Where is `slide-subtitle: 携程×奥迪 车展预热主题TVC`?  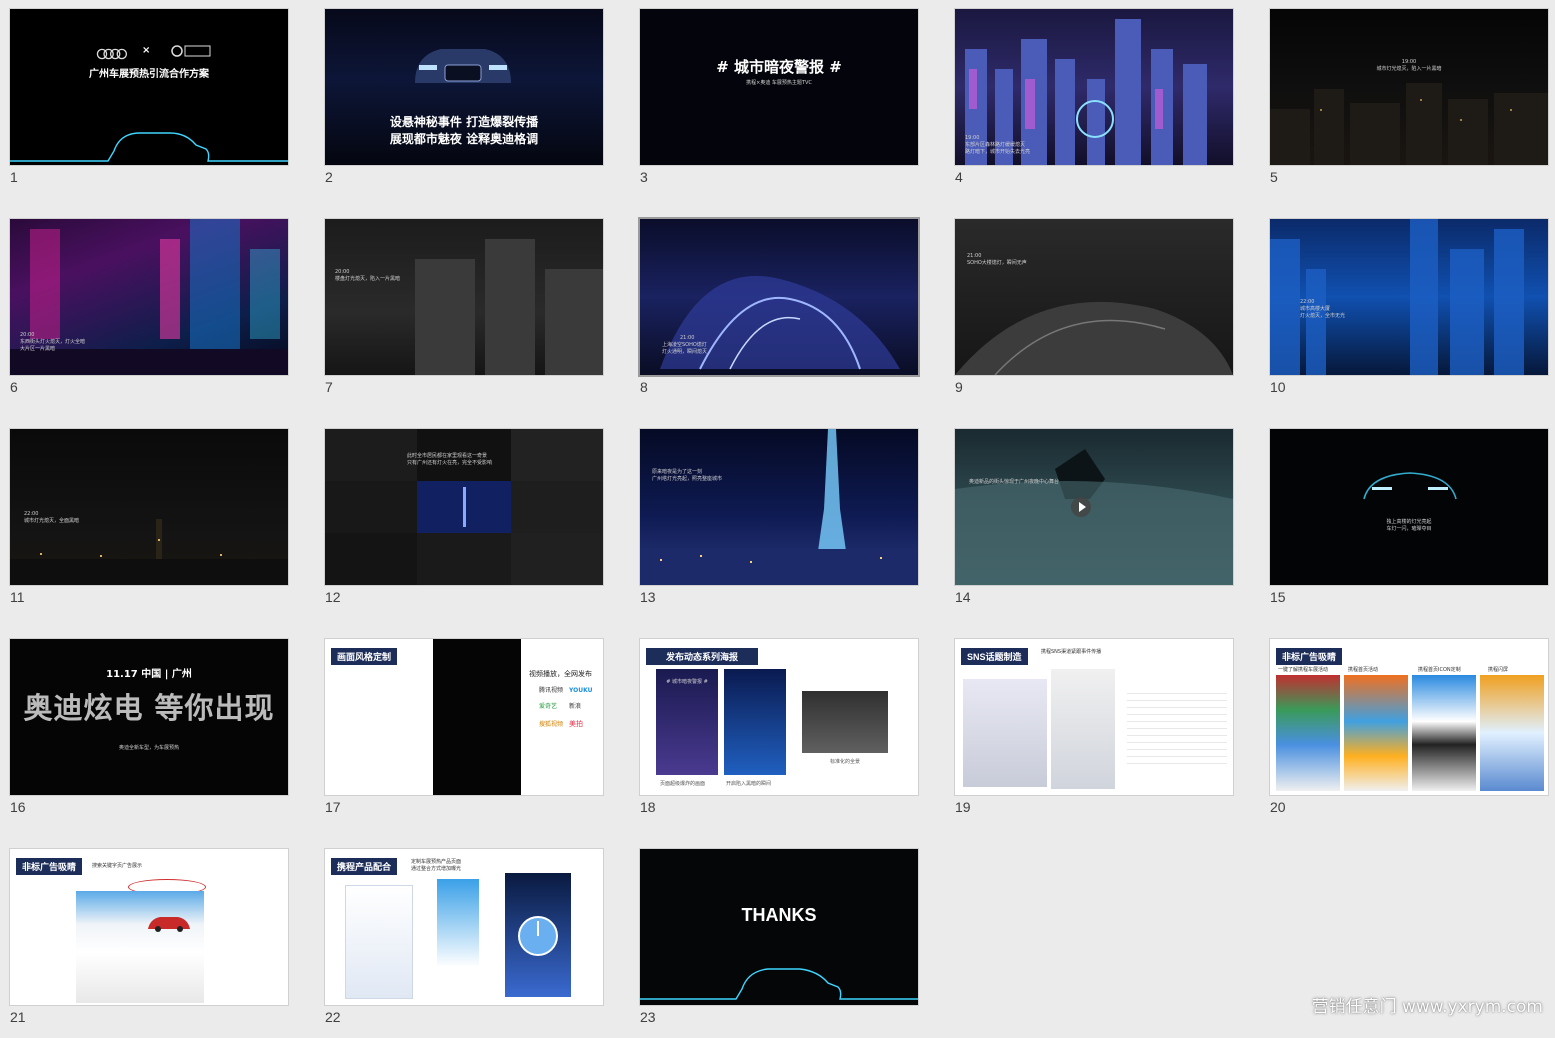 slide-subtitle: 携程×奥迪 车展预热主题TVC is located at coordinates (779, 83).